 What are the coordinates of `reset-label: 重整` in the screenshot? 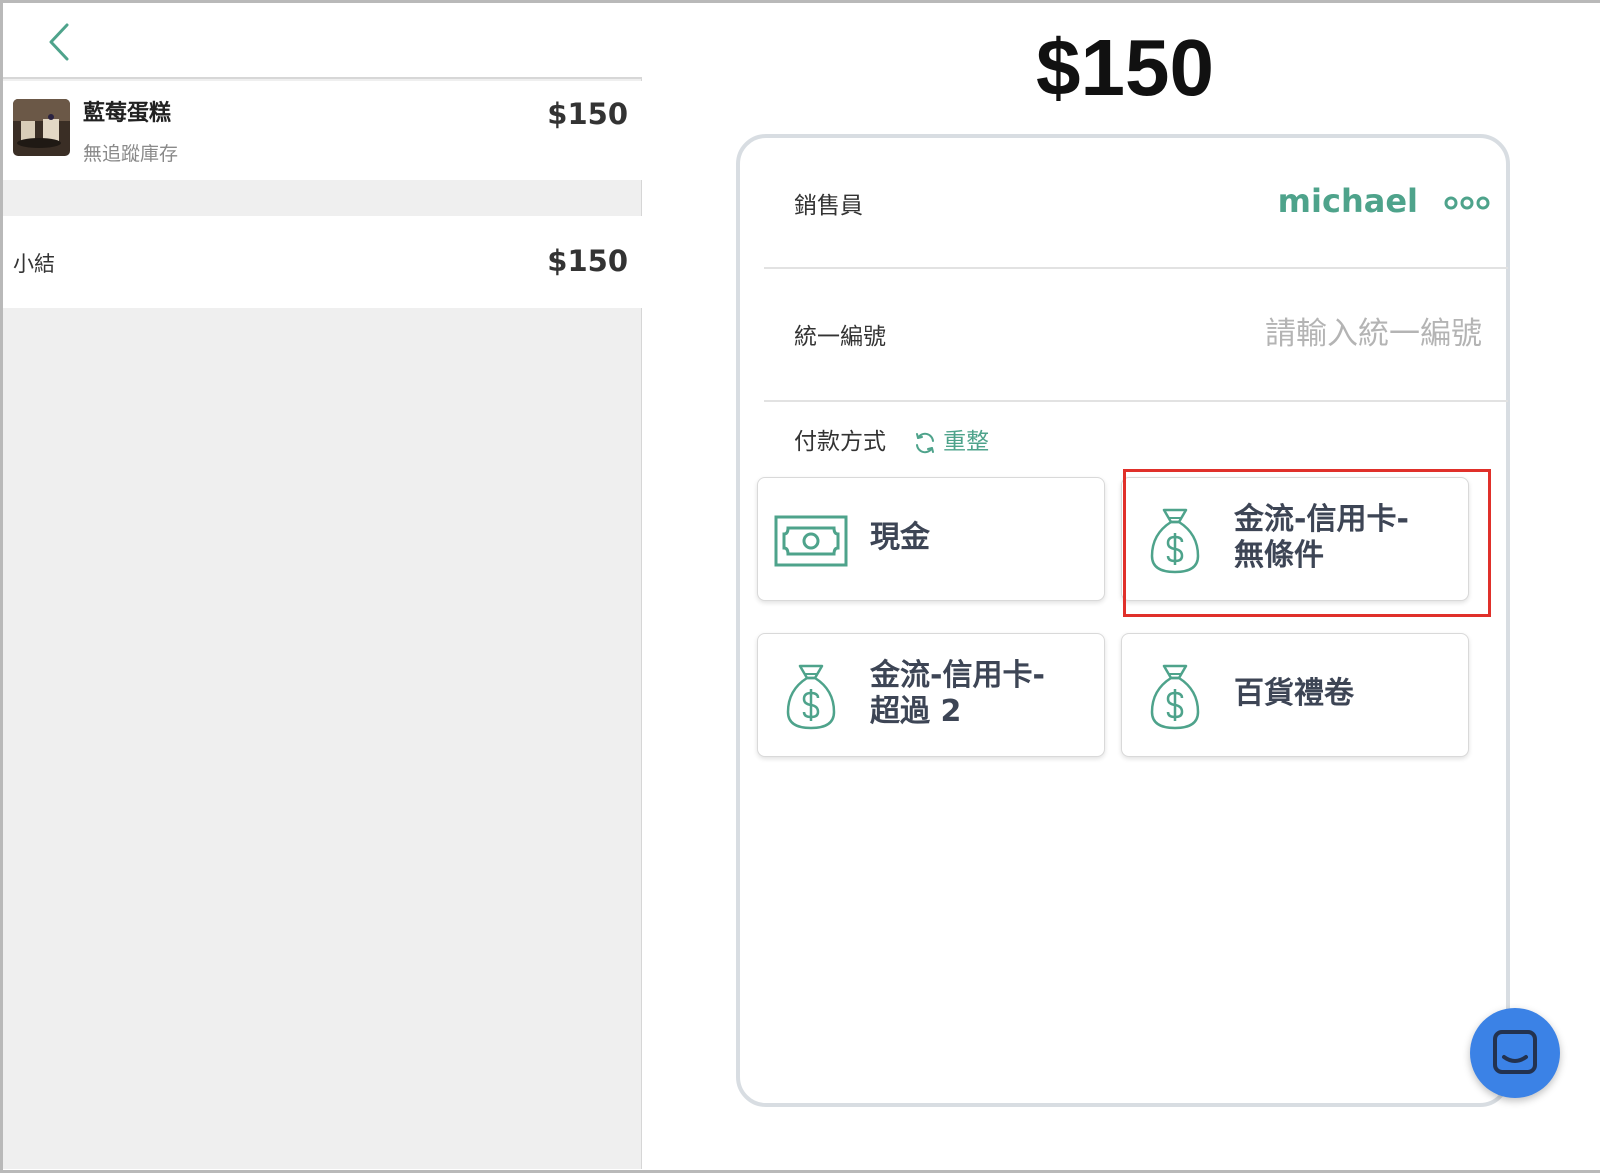 It's located at (966, 442).